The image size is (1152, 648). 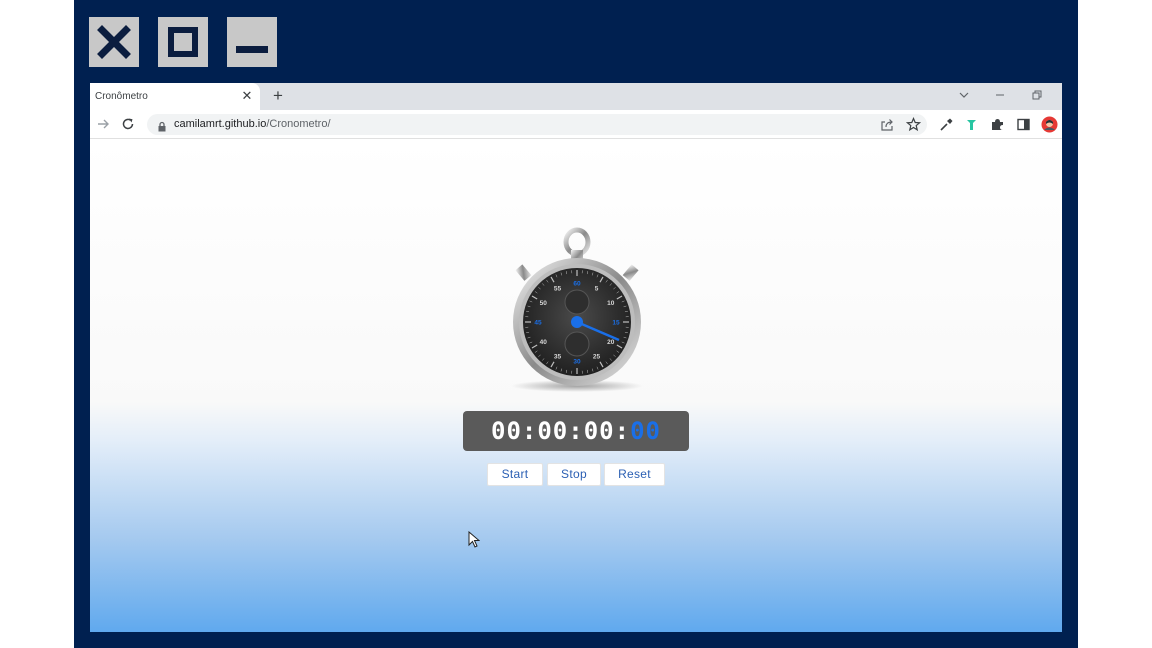 What do you see at coordinates (1023, 124) in the screenshot?
I see `side-panel-icon` at bounding box center [1023, 124].